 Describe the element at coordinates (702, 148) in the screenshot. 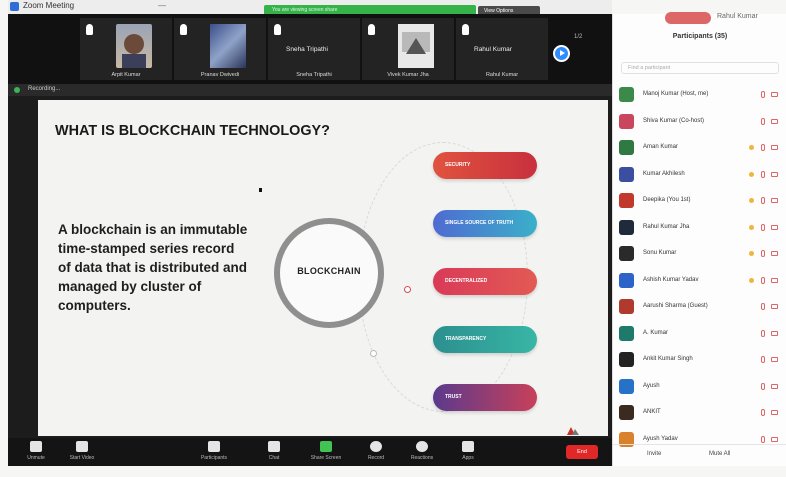

I see `participant-row: Aman Kumar` at that location.